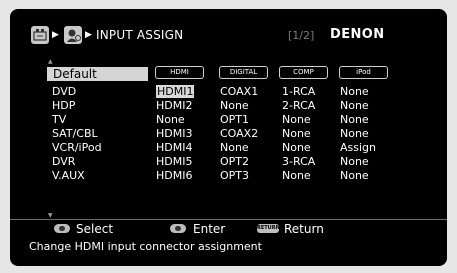 This screenshot has width=457, height=273. Describe the element at coordinates (50, 61) in the screenshot. I see `scroll-up-icon: ▲` at that location.